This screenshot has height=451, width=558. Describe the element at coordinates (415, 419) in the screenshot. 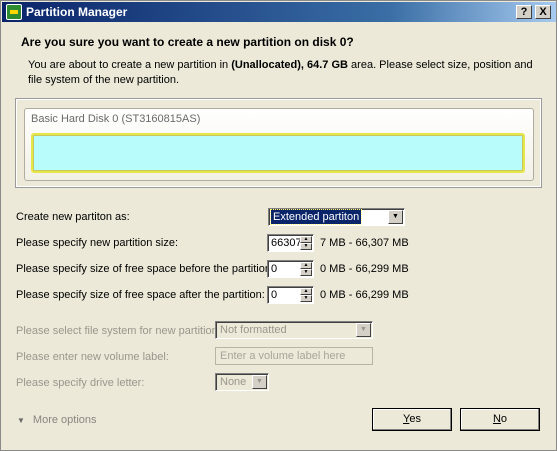

I see `yes-button-label: es` at that location.